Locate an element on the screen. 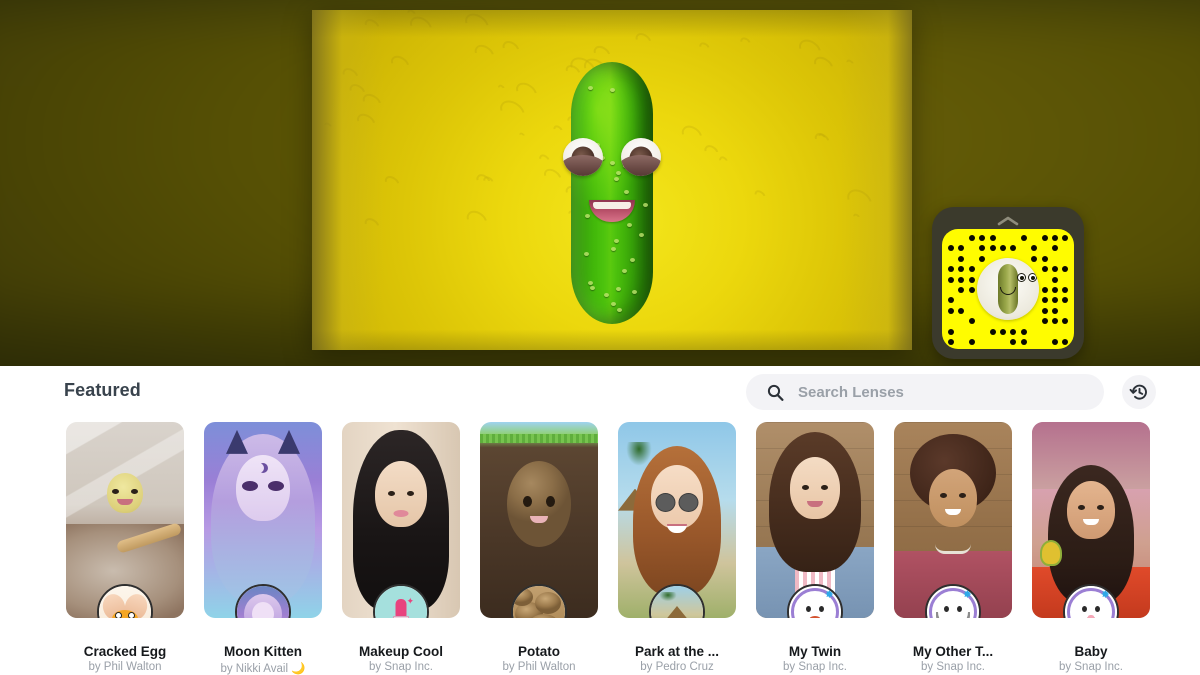  snapcode-image is located at coordinates (1008, 289).